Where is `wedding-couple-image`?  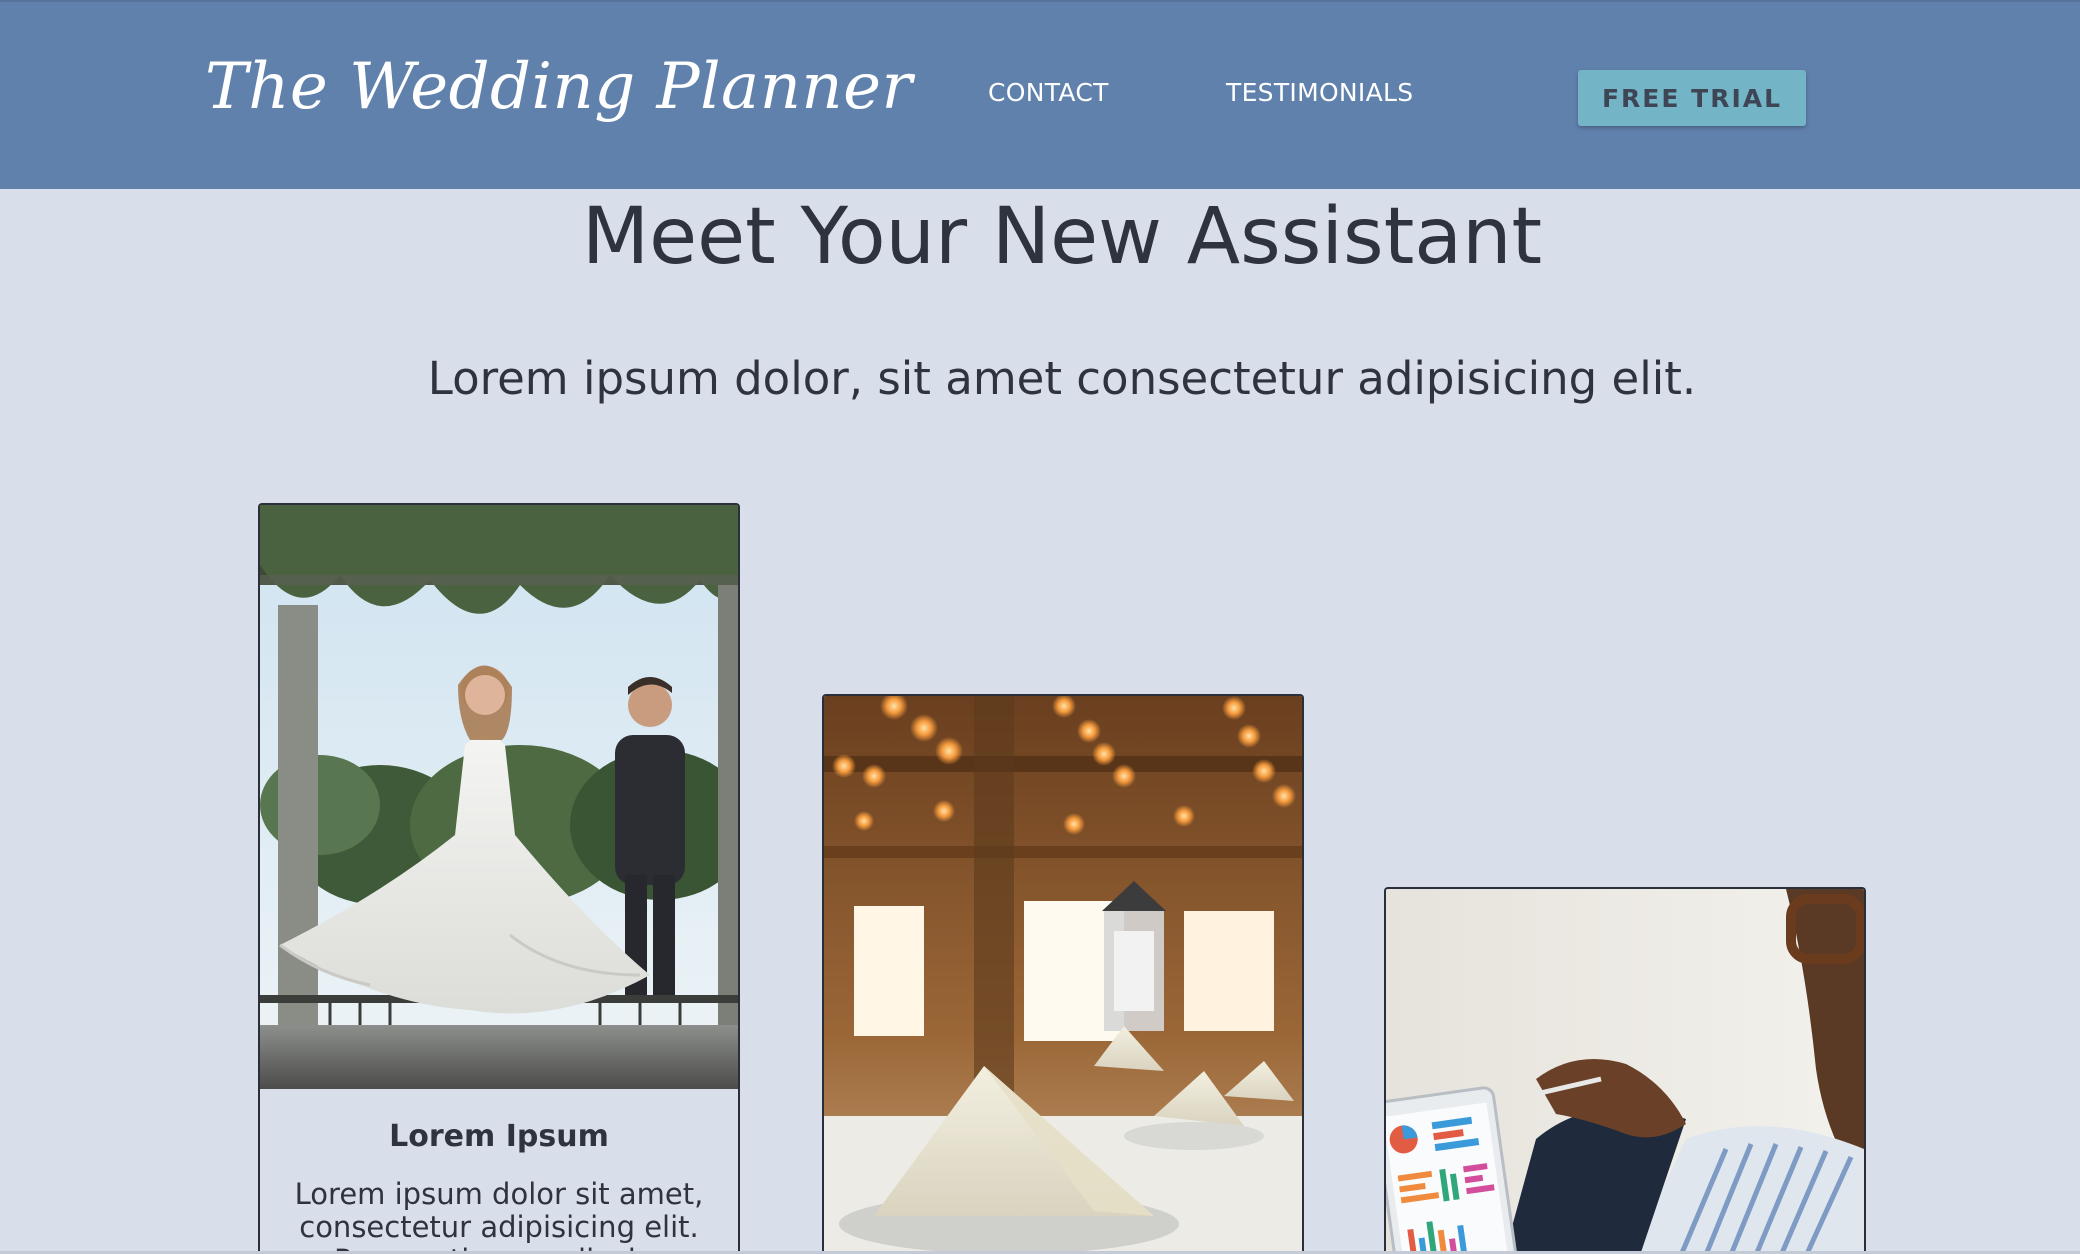 wedding-couple-image is located at coordinates (499, 797).